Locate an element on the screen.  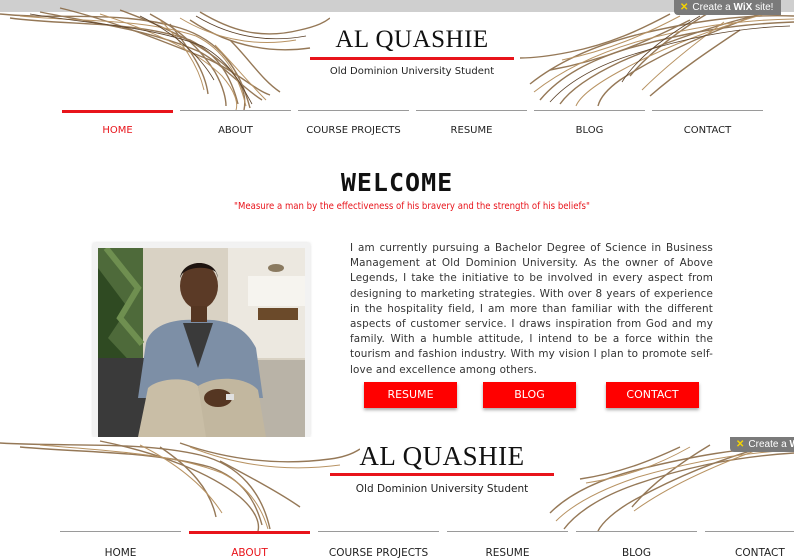
profile-photo is located at coordinates (201, 342).